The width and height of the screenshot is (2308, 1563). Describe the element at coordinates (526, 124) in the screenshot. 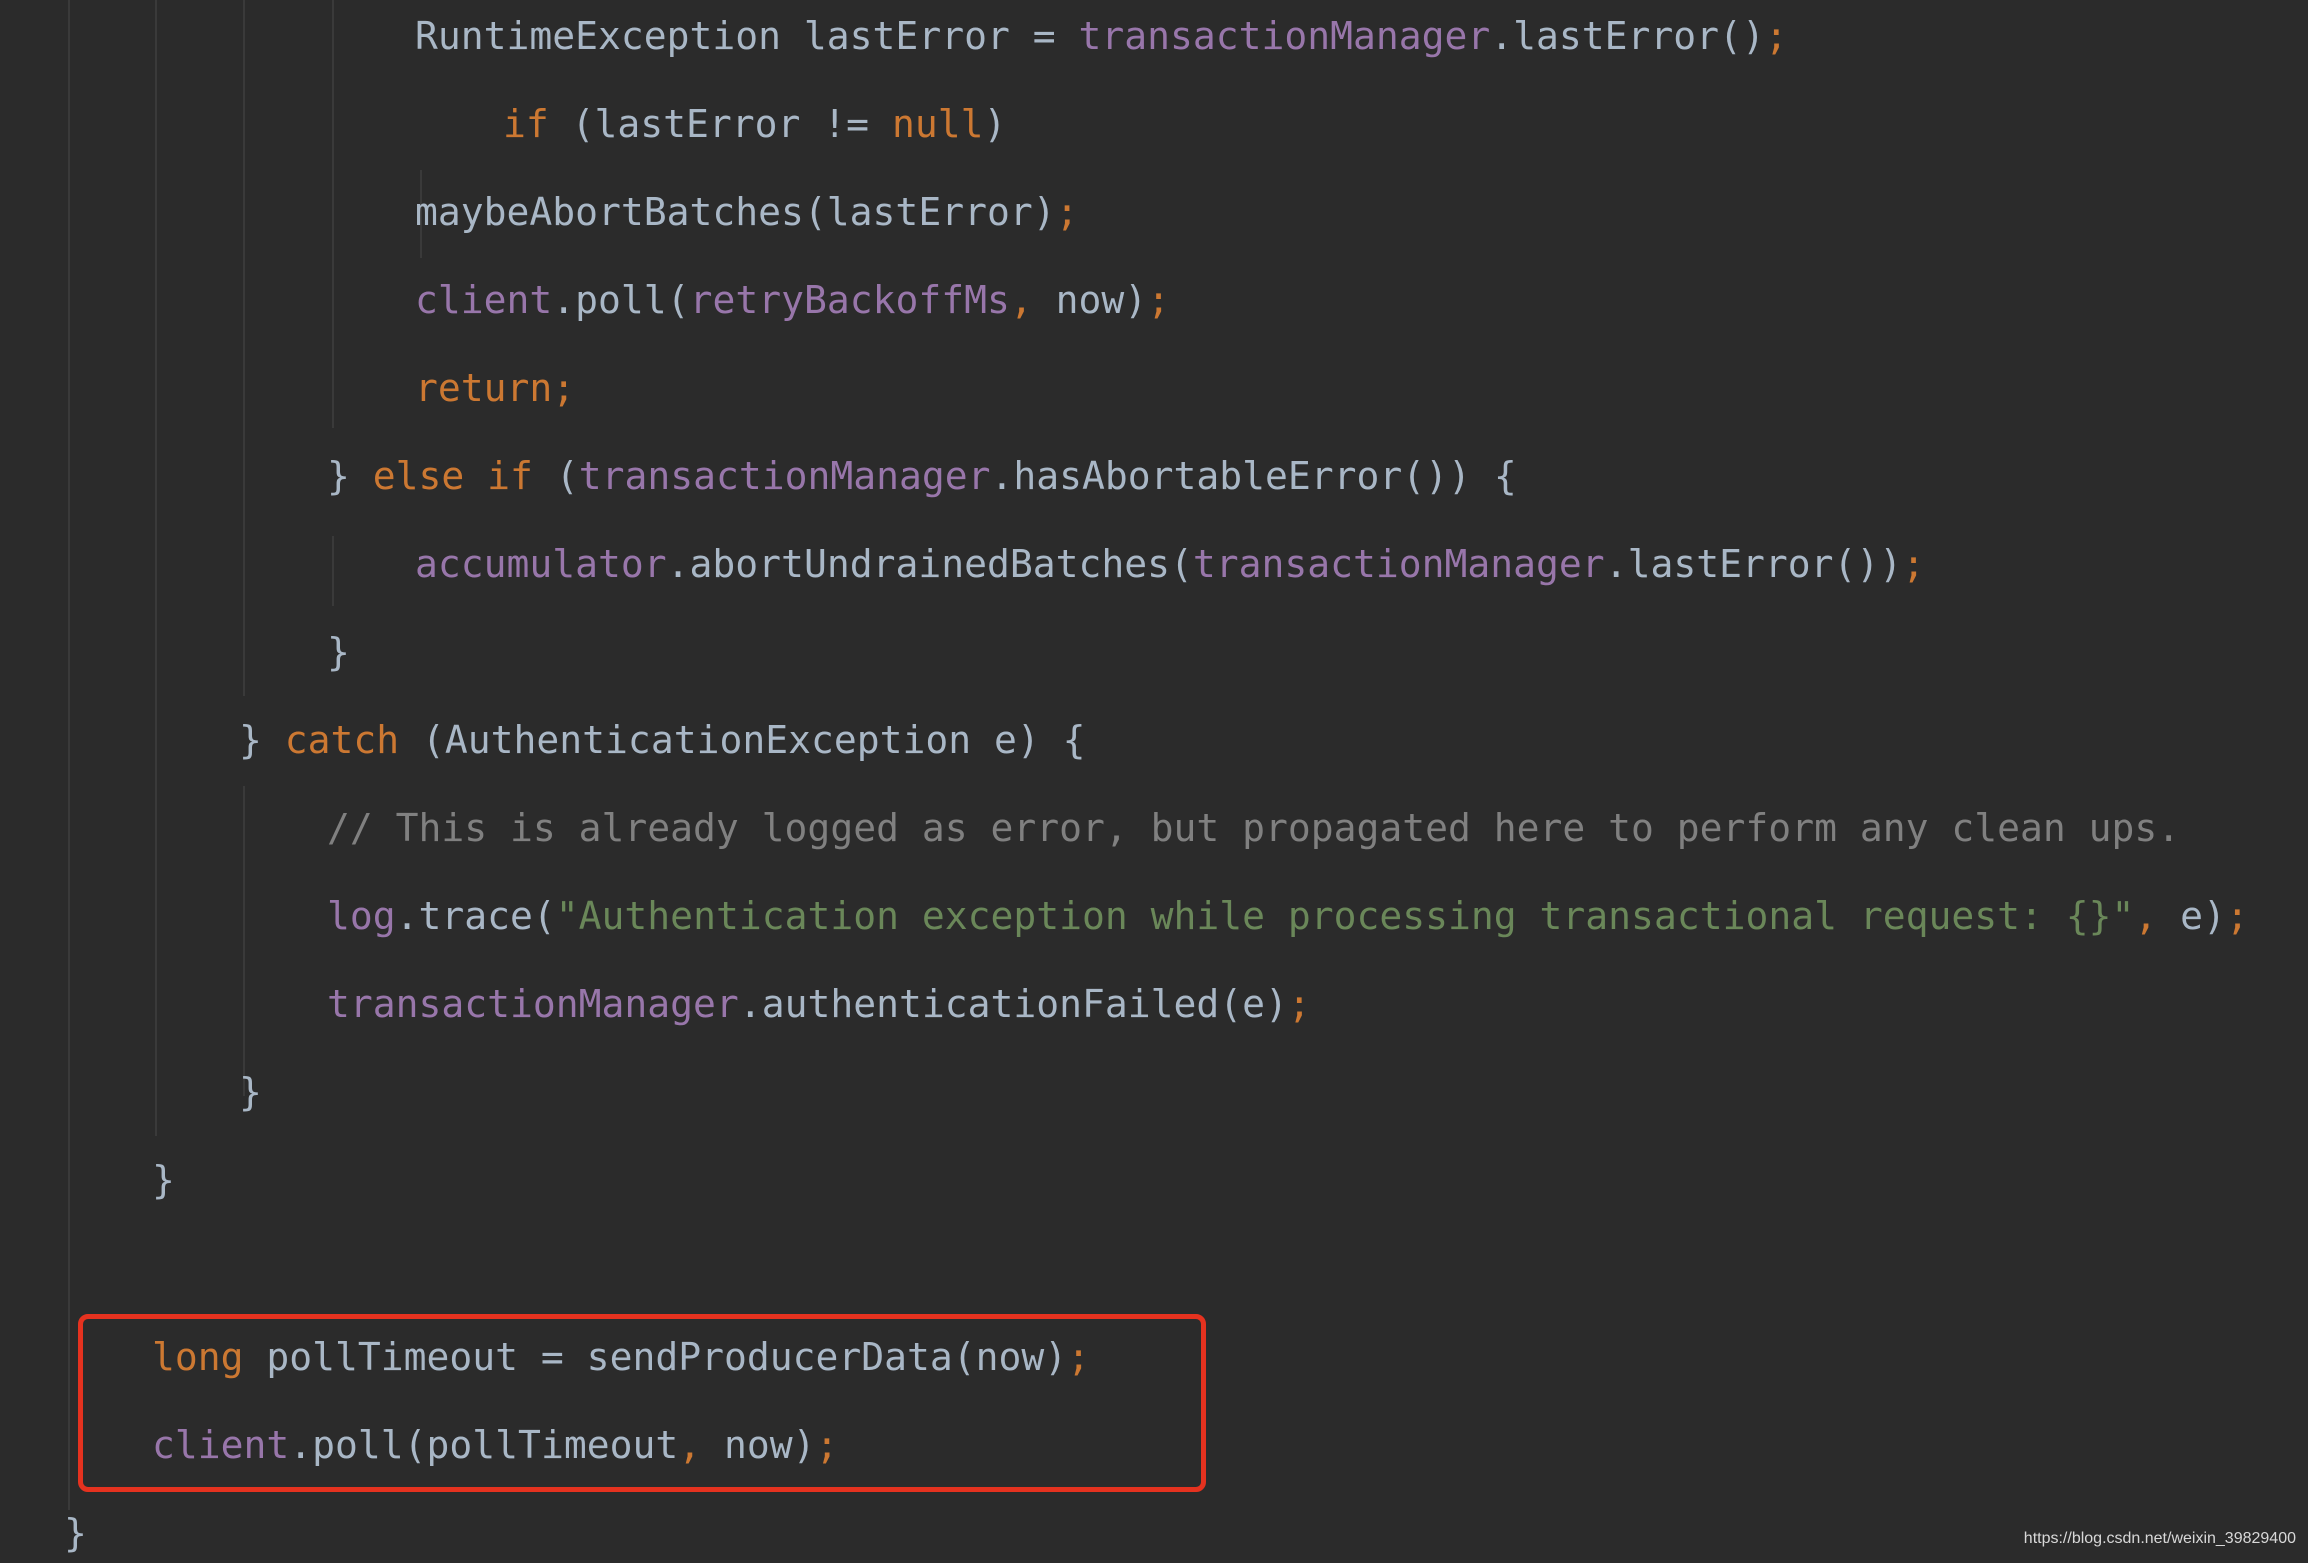

I see `code-token: if` at that location.